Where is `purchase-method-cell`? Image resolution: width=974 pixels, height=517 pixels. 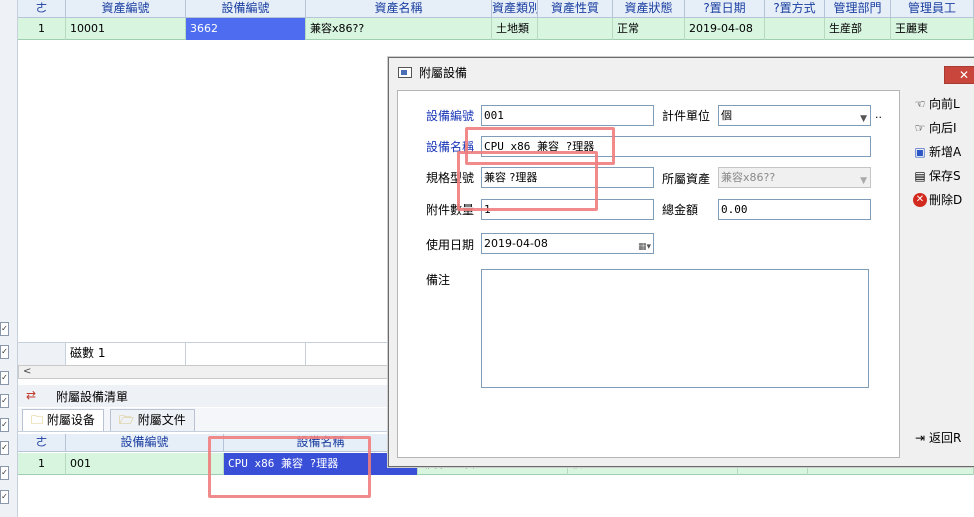
purchase-method-cell is located at coordinates (795, 29).